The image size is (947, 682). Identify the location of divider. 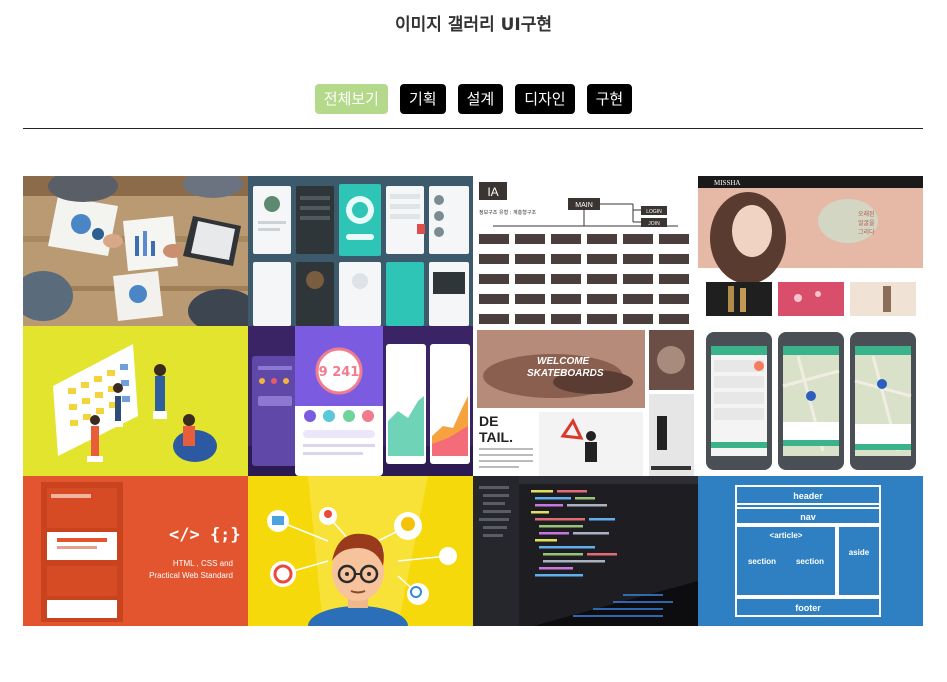
(473, 128).